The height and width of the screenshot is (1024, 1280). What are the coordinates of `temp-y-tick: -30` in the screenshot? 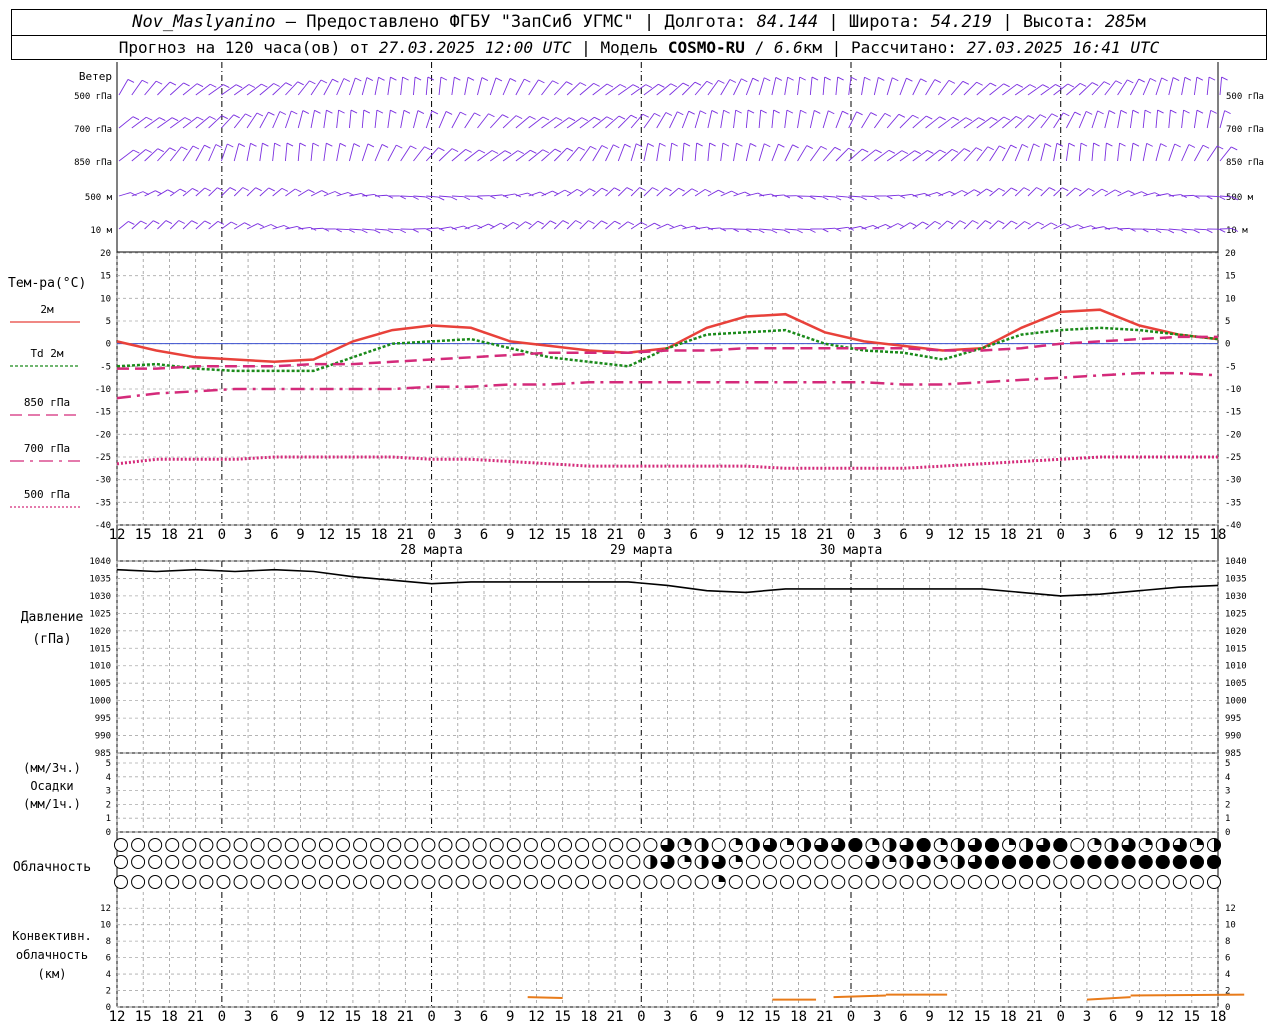 It's located at (103, 481).